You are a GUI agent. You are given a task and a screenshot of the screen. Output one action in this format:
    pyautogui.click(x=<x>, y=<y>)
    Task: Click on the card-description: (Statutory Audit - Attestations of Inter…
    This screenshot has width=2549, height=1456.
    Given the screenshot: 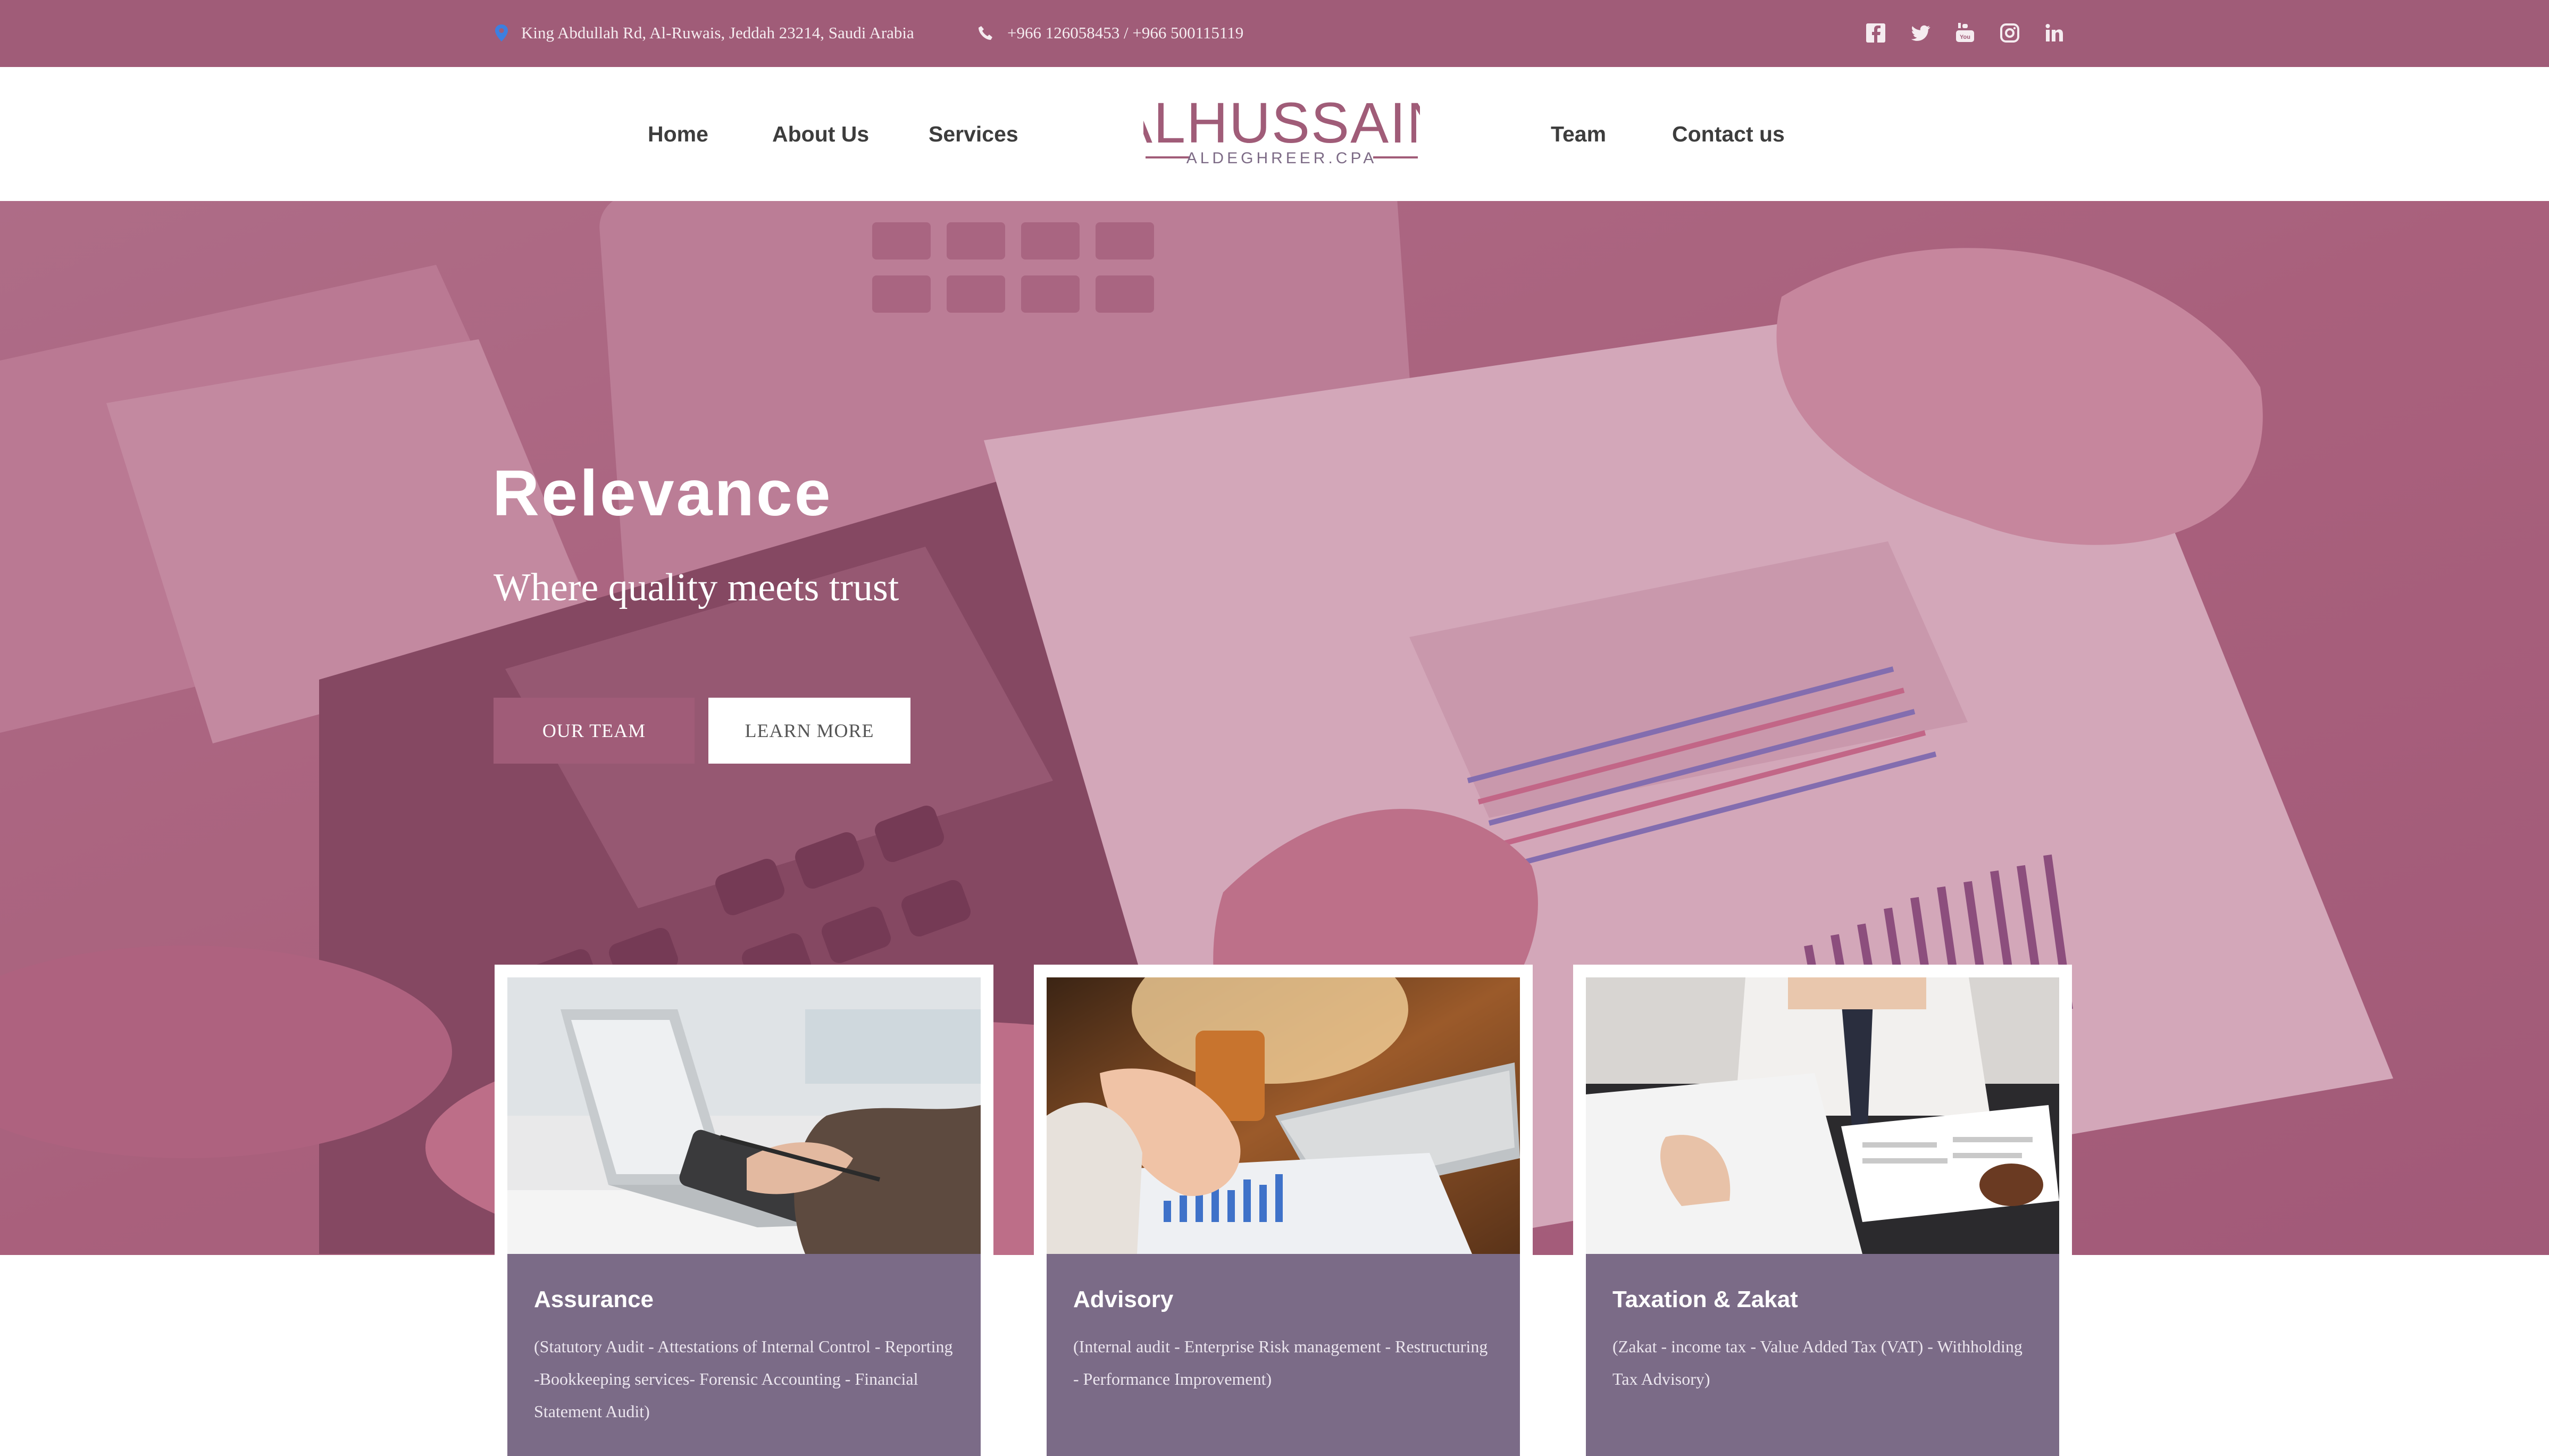 What is the action you would take?
    pyautogui.click(x=743, y=1379)
    